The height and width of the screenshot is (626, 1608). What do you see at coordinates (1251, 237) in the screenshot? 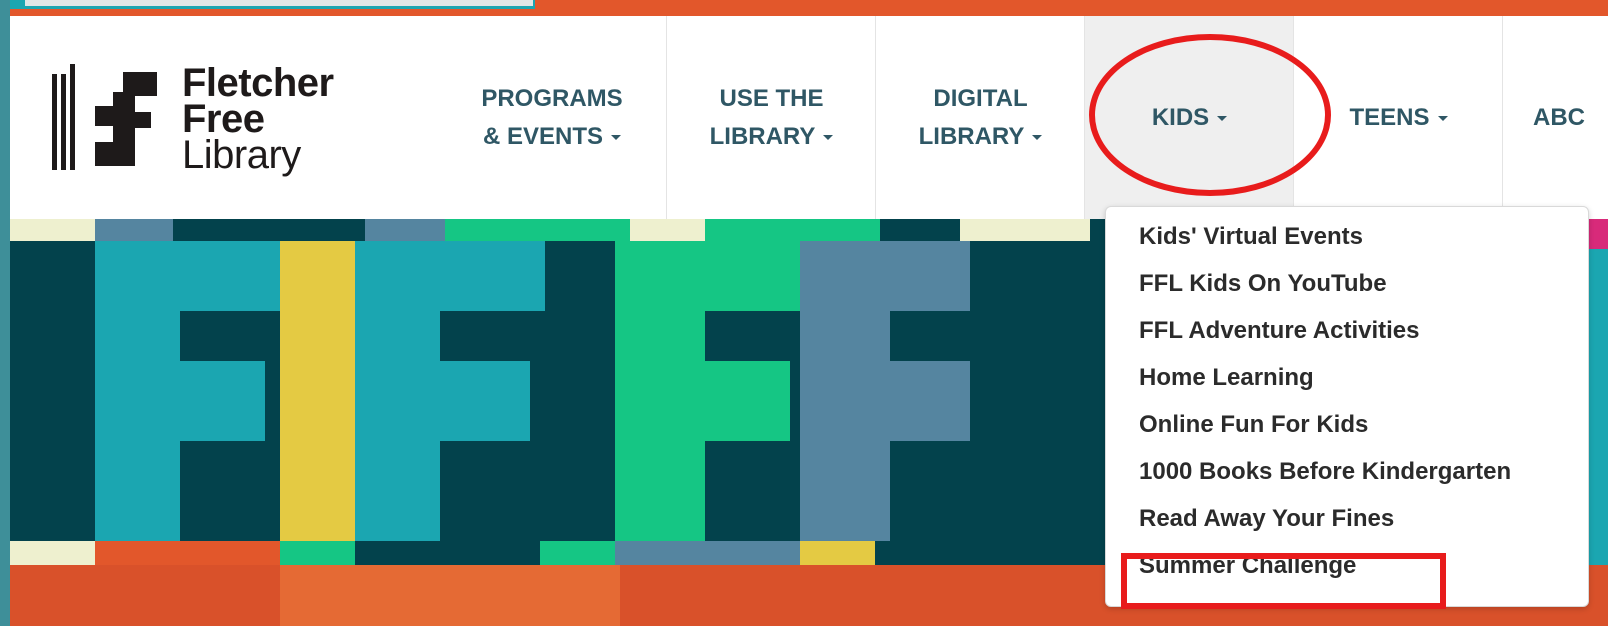
I see `menu-item-kids-virtual-events: Kids' Virtual Events` at bounding box center [1251, 237].